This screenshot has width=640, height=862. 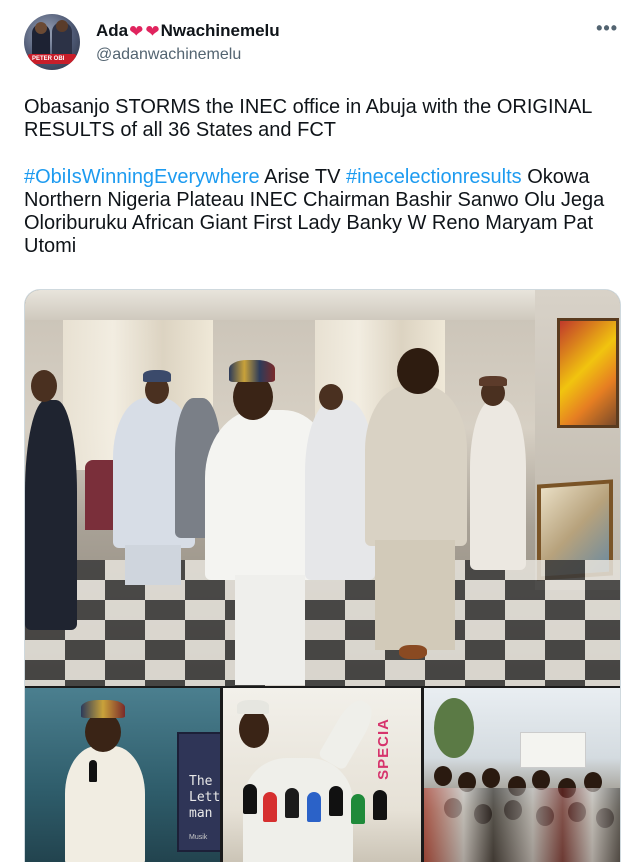 What do you see at coordinates (434, 177) in the screenshot?
I see `hashtag-link: #inecelectionresults` at bounding box center [434, 177].